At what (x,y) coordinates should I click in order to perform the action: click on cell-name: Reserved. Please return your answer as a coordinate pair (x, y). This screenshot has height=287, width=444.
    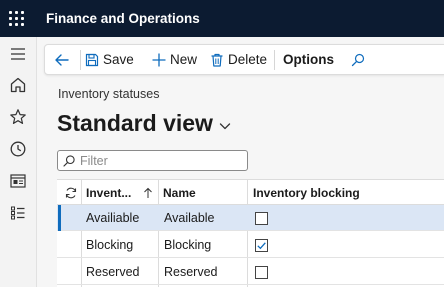
    Looking at the image, I should click on (191, 272).